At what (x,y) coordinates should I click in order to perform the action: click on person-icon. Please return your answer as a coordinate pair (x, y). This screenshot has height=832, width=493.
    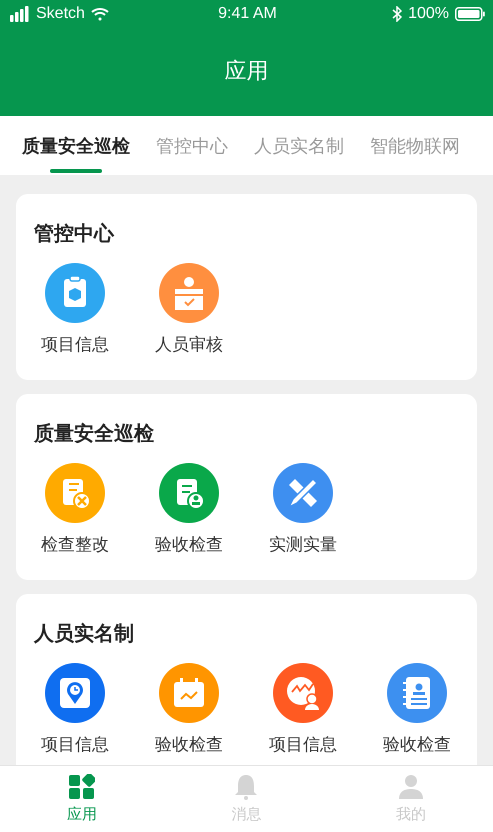
    Looking at the image, I should click on (411, 787).